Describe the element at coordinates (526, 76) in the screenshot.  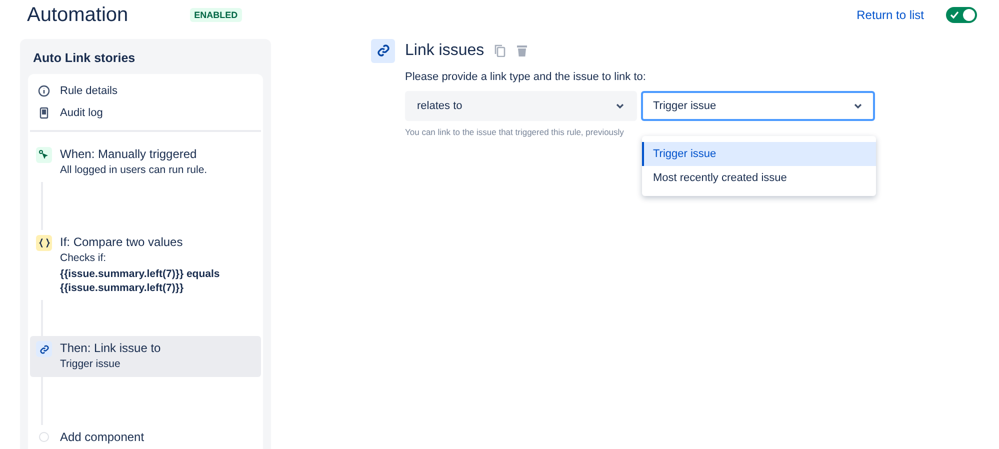
I see `prompt-text: Please provide a link type and the issue to link to:` at that location.